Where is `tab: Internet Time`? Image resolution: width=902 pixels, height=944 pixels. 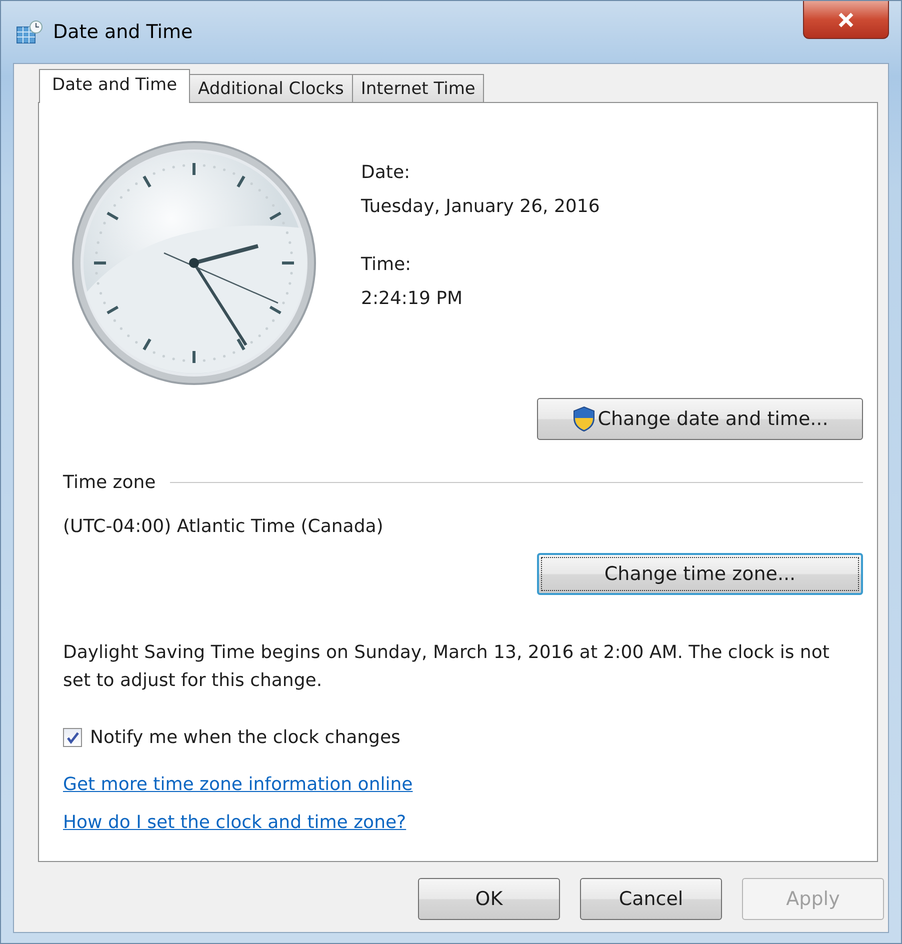 tab: Internet Time is located at coordinates (418, 88).